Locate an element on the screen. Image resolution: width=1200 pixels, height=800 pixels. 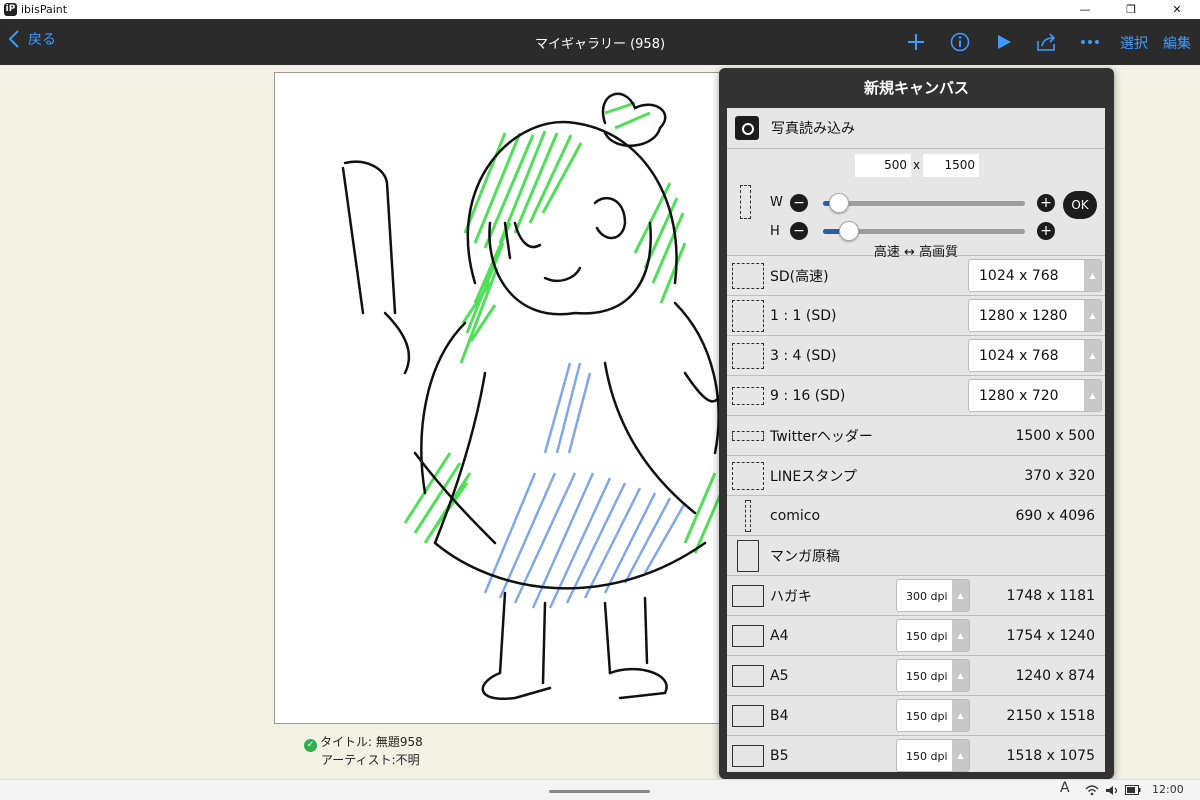
preset-row: B5 150 dpi ▲ 1518 x 1075 is located at coordinates (916, 754).